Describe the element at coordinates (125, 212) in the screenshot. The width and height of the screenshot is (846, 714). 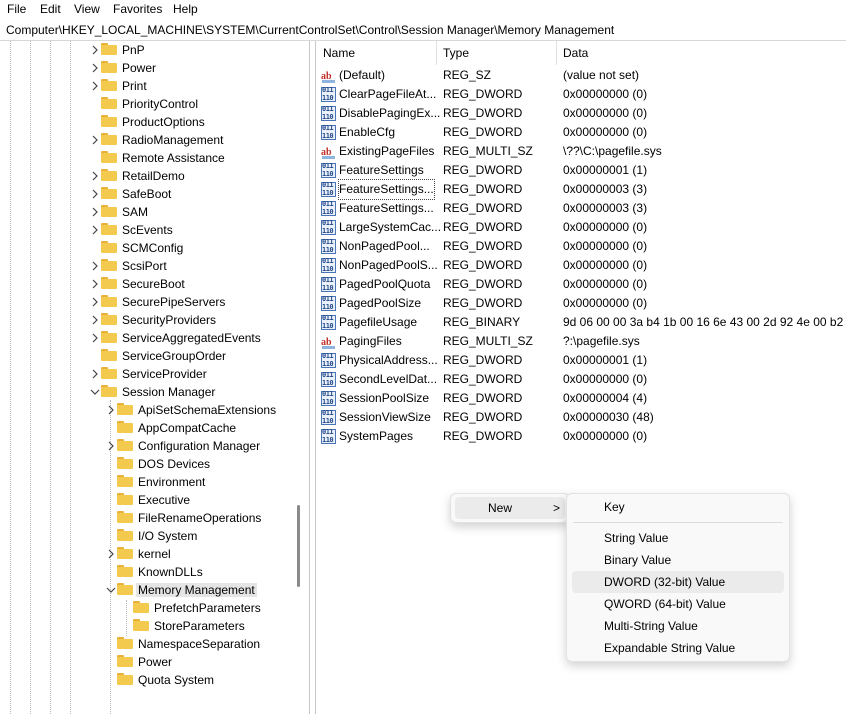
I see `tree-node: SAM` at that location.